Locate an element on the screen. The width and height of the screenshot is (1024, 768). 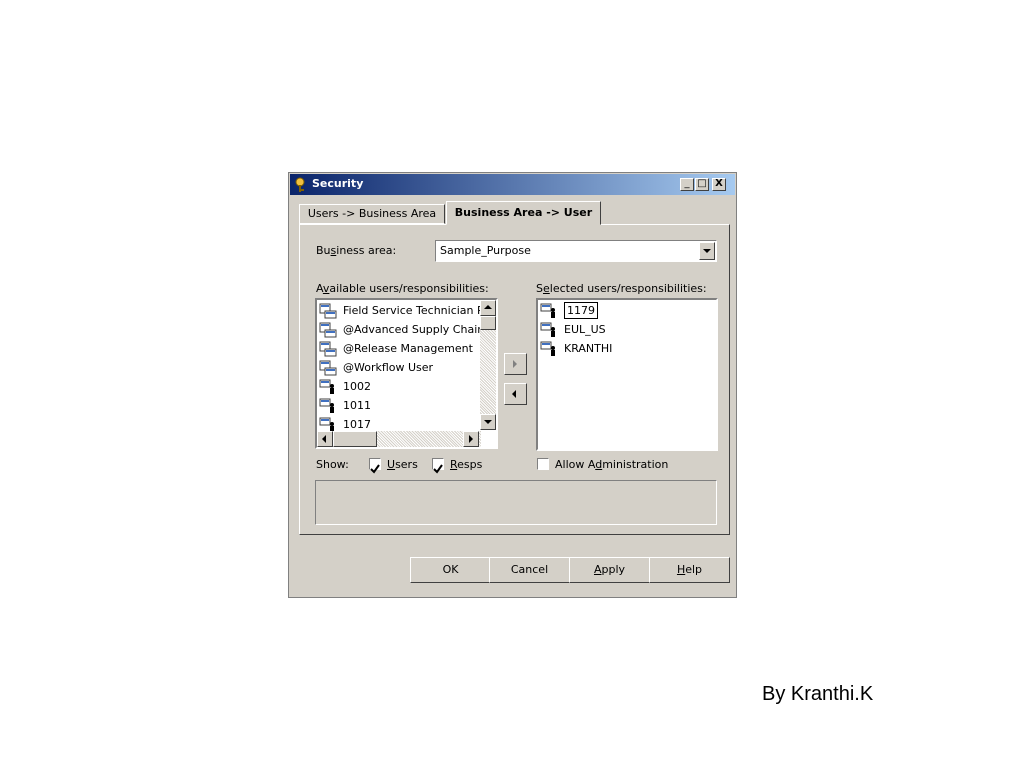
selected-label: Selected users/responsibilities: is located at coordinates (621, 288).